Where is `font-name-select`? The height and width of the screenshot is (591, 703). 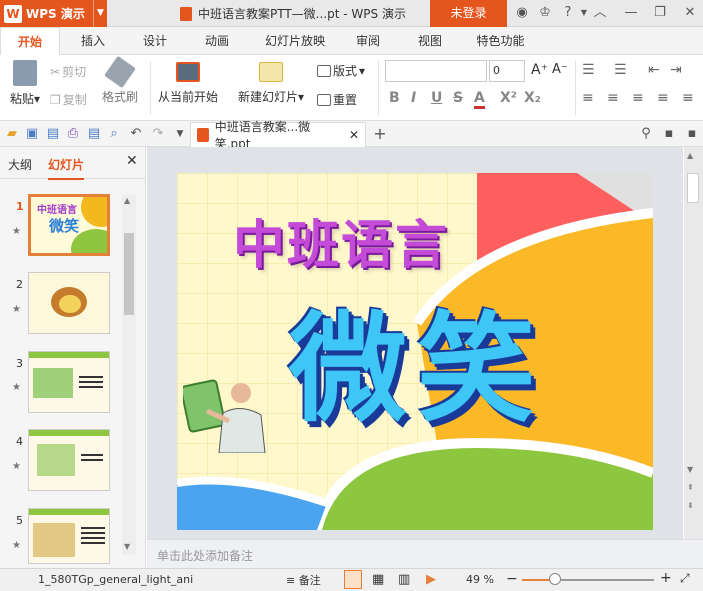
font-name-select is located at coordinates (436, 71).